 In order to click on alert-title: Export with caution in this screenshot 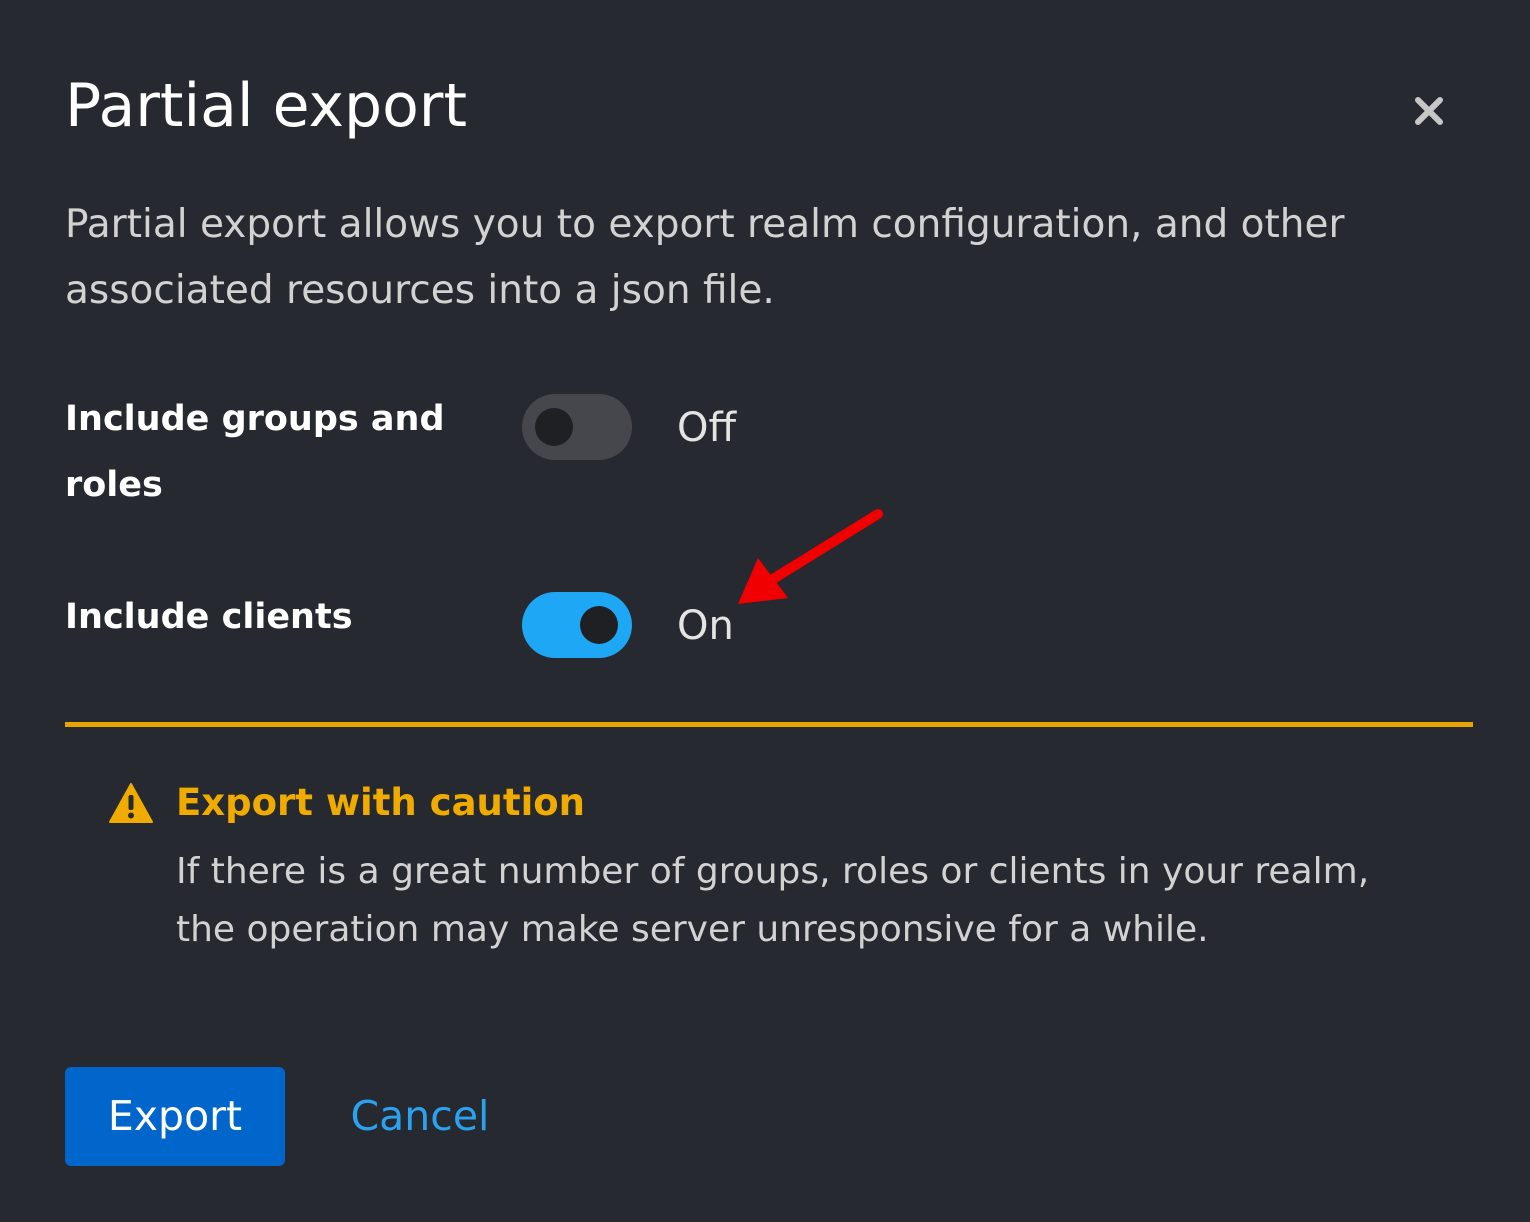, I will do `click(381, 802)`.